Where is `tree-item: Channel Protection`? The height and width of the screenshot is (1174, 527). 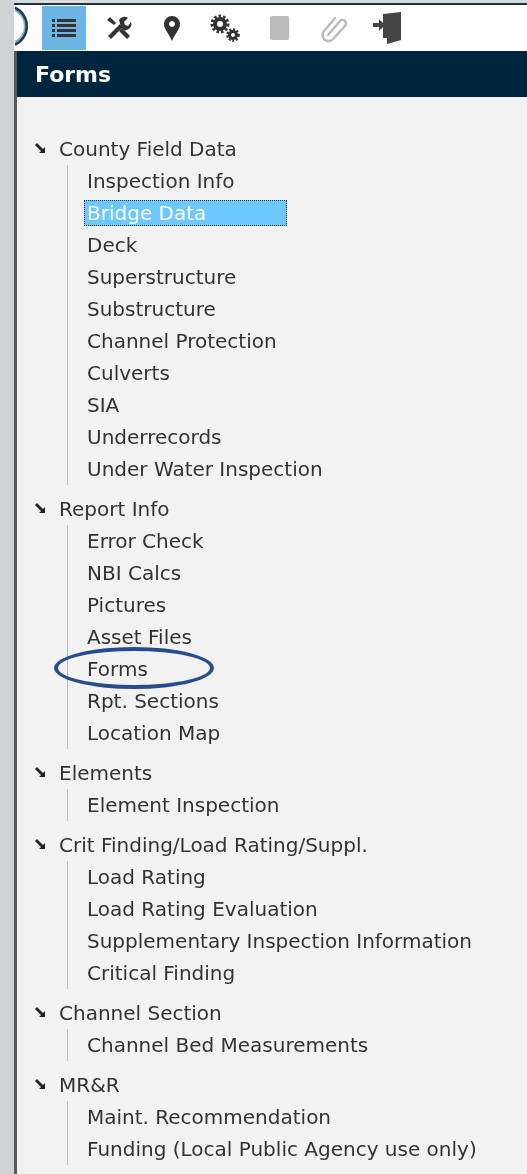
tree-item: Channel Protection is located at coordinates (182, 341).